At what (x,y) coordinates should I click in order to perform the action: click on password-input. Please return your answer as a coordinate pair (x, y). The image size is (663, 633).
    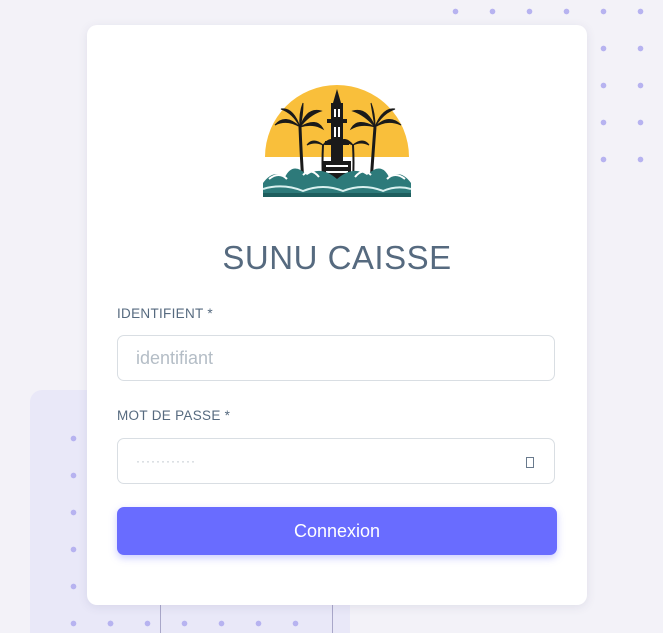
    Looking at the image, I should click on (336, 461).